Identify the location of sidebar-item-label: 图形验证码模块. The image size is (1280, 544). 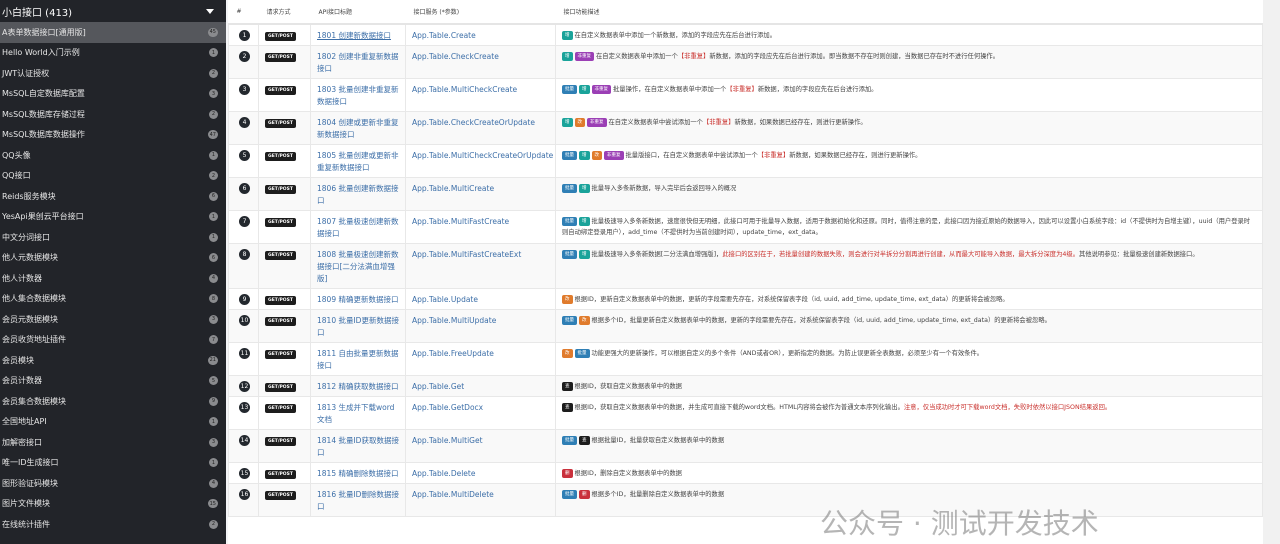
(30, 483).